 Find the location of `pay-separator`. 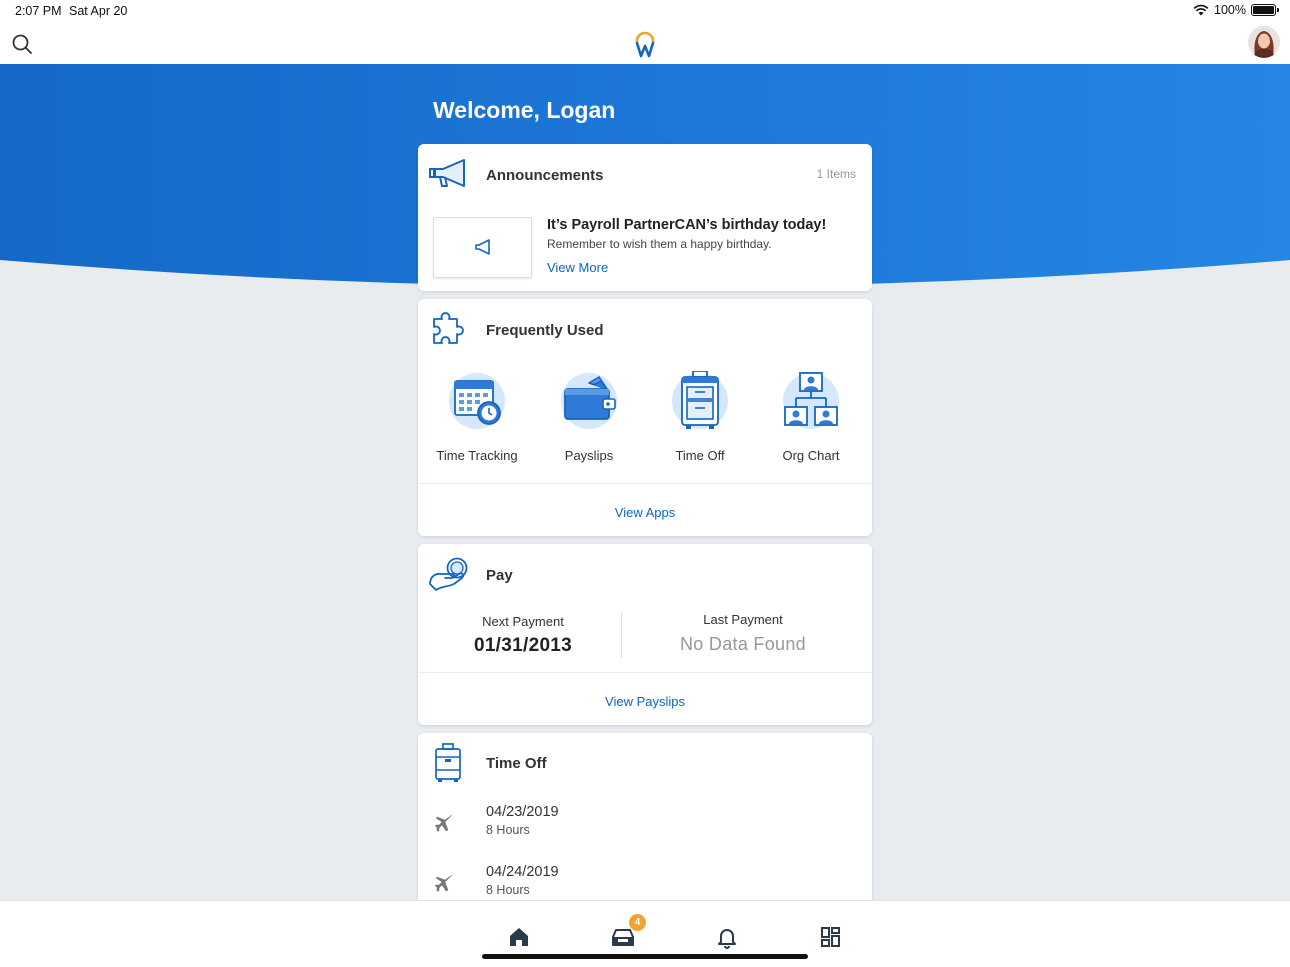

pay-separator is located at coordinates (621, 635).